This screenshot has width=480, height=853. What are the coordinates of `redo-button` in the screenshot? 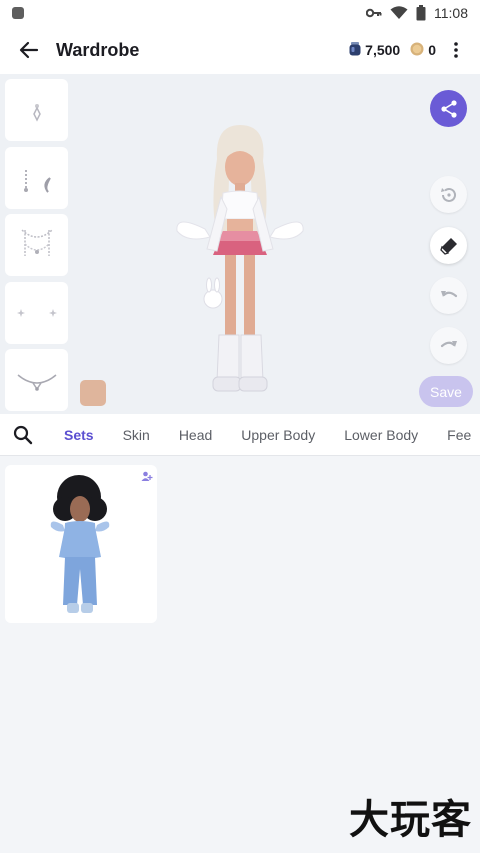 It's located at (448, 345).